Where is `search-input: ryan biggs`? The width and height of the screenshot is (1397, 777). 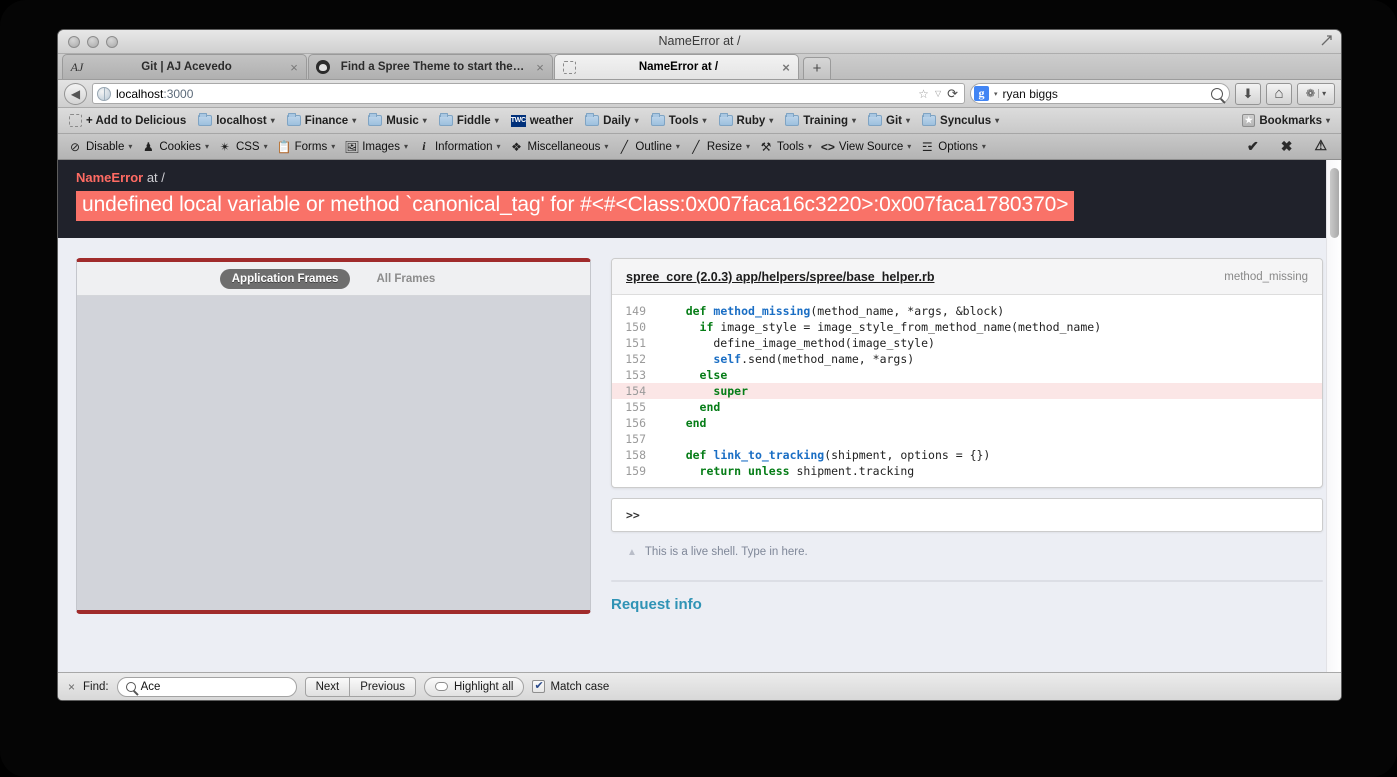 search-input: ryan biggs is located at coordinates (1104, 94).